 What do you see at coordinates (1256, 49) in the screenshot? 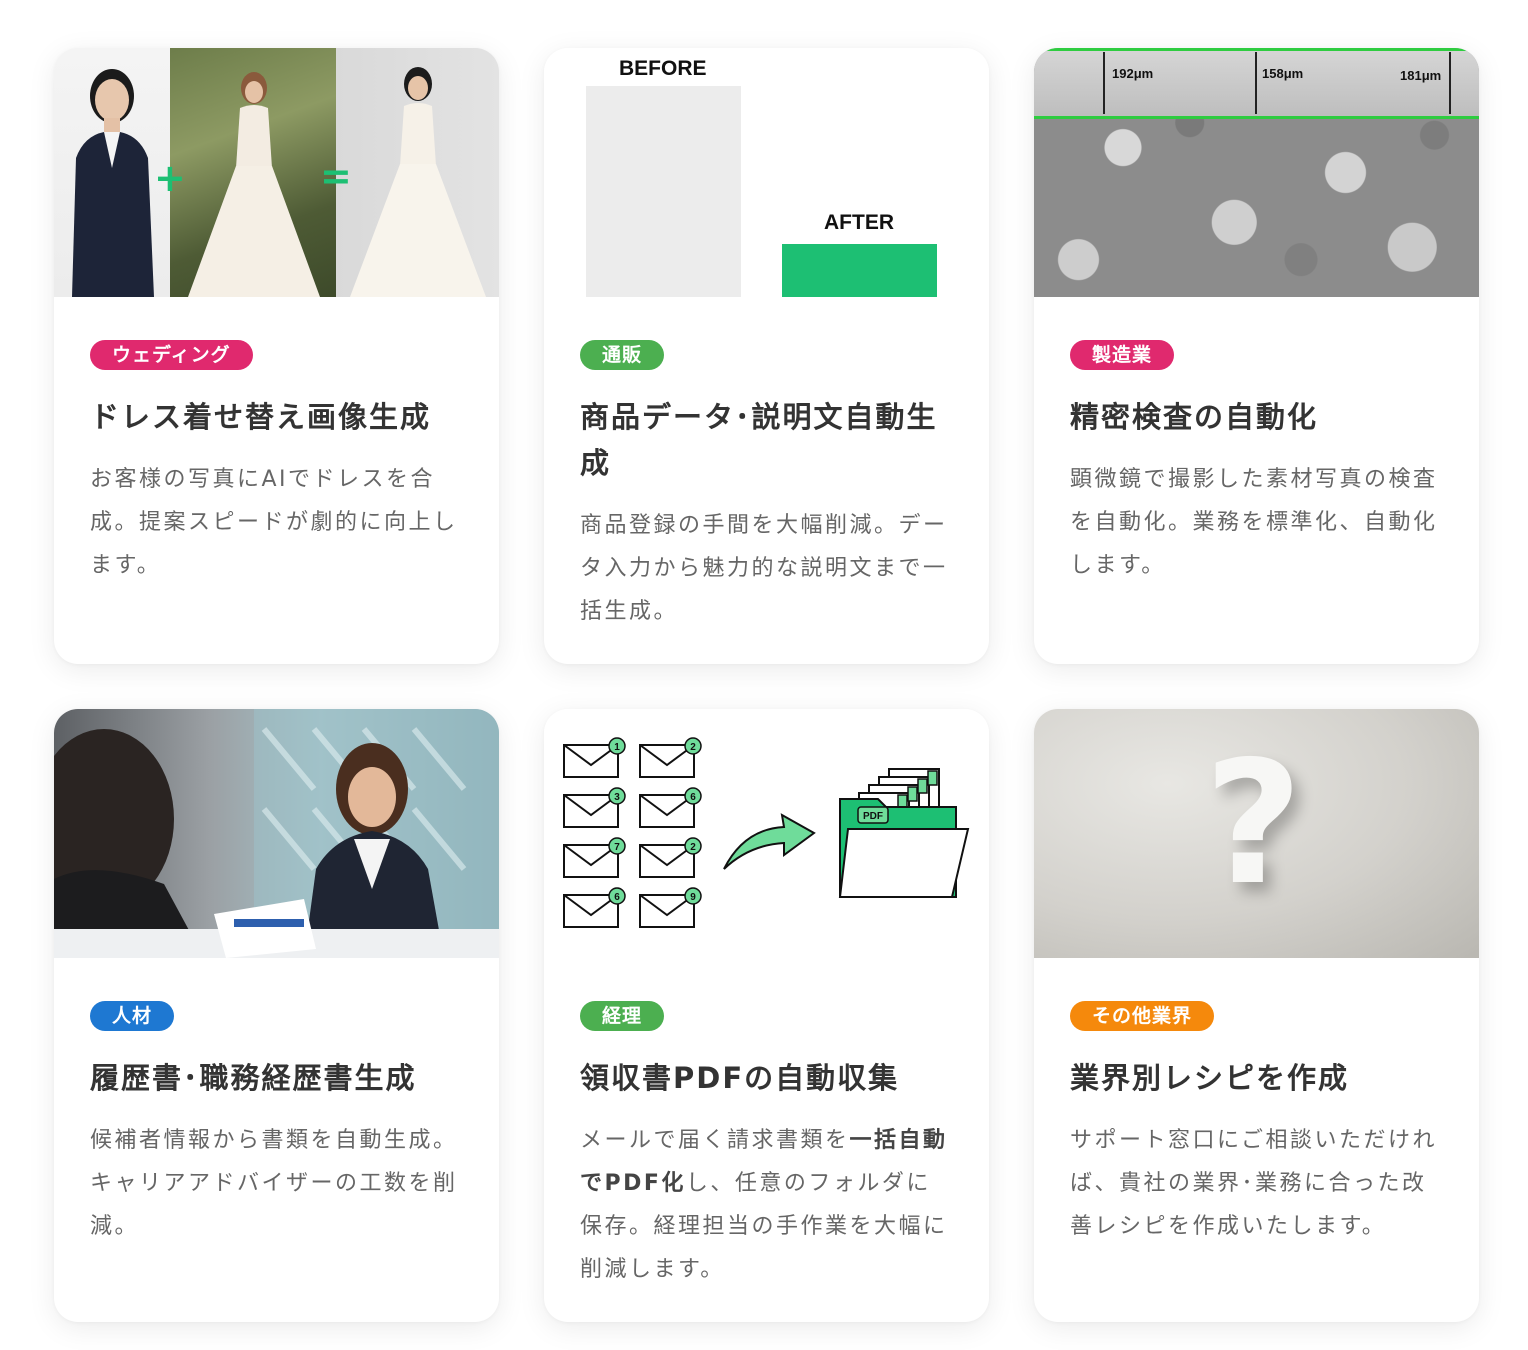
I see `green-line-top` at bounding box center [1256, 49].